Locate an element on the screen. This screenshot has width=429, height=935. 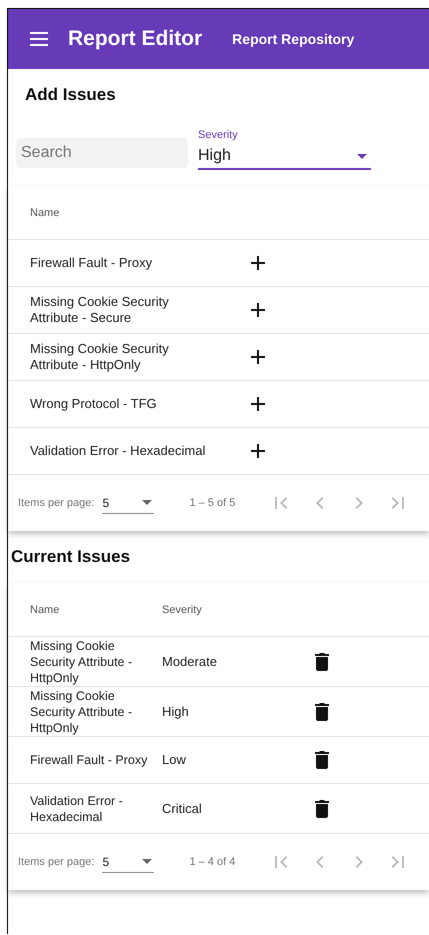
severity-label: Severity is located at coordinates (218, 135).